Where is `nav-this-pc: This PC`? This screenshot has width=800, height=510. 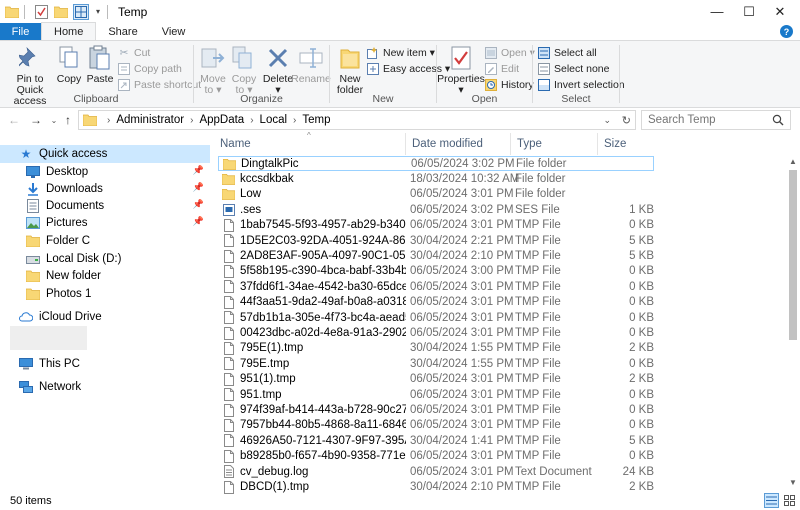
nav-this-pc: This PC is located at coordinates (105, 363).